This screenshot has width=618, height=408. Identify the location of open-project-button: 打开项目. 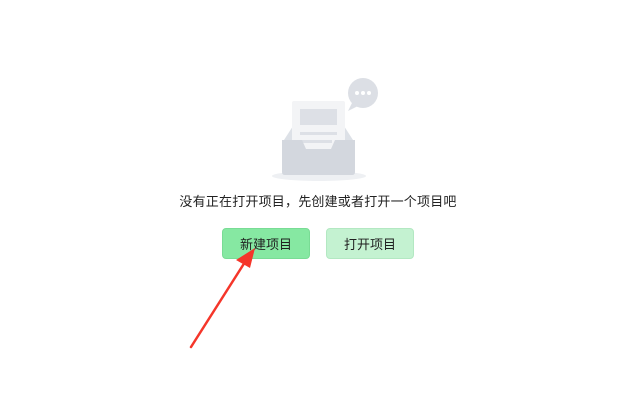
(370, 243).